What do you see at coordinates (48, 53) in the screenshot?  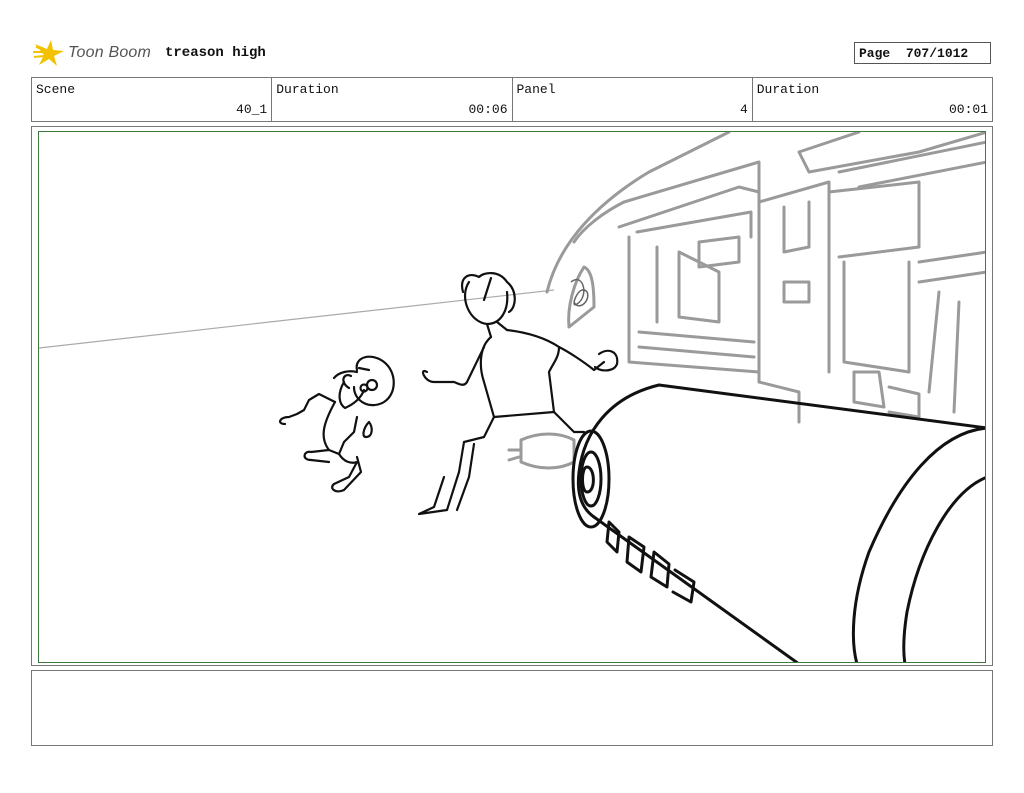 I see `toon-boom-star-icon` at bounding box center [48, 53].